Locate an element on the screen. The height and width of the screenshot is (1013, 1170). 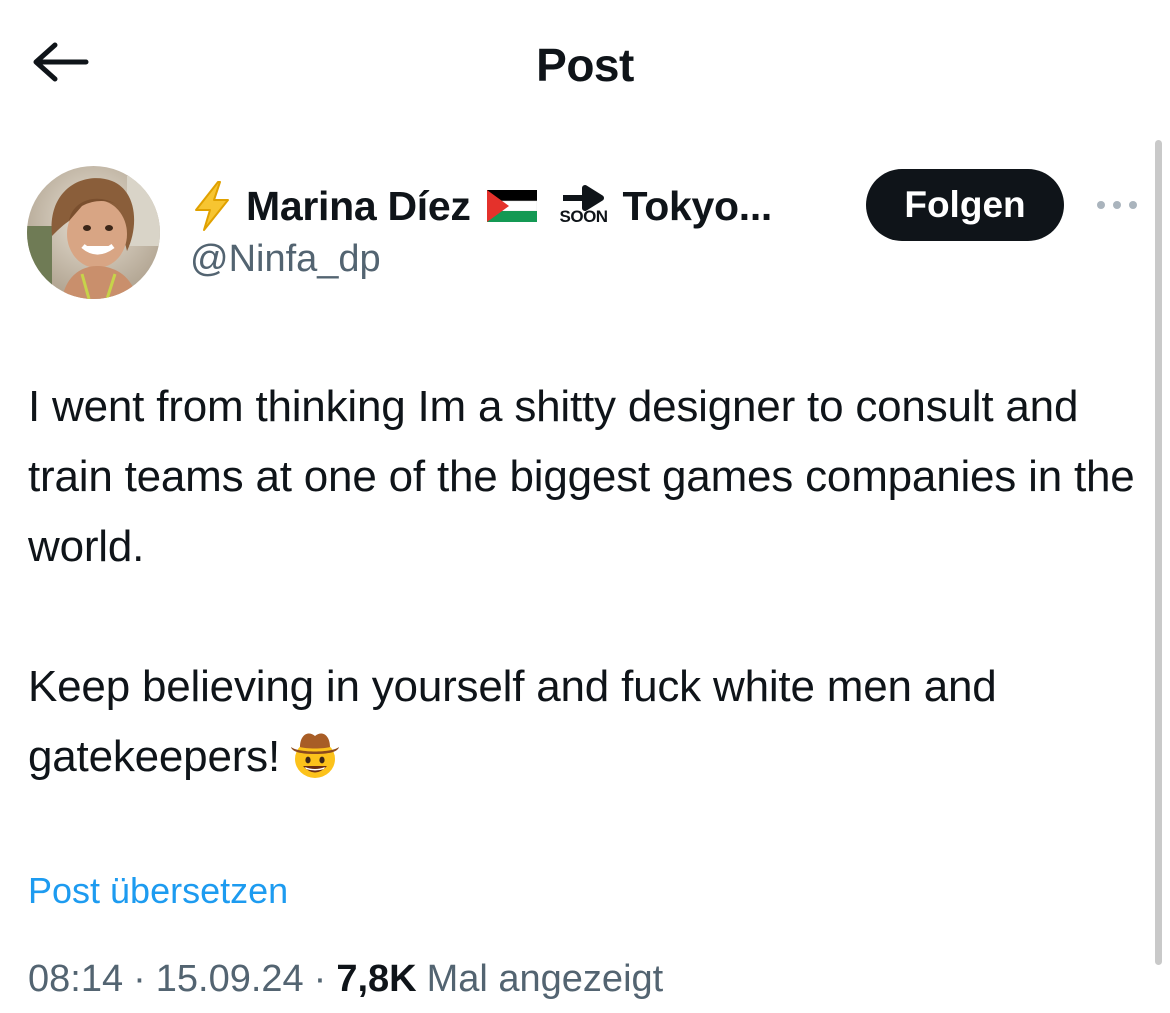
views-count: 7,8K is located at coordinates (376, 979).